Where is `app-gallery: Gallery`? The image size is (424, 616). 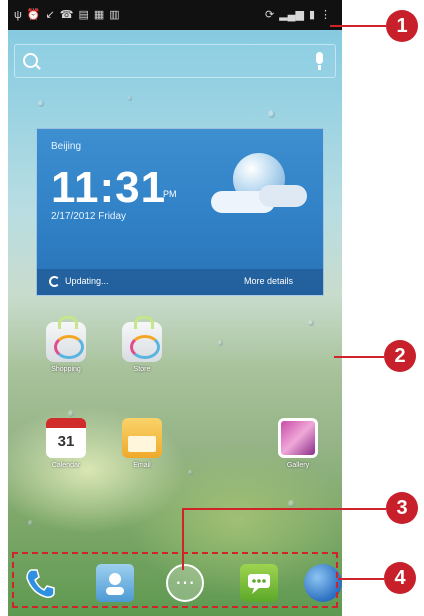
app-gallery: Gallery is located at coordinates (298, 443).